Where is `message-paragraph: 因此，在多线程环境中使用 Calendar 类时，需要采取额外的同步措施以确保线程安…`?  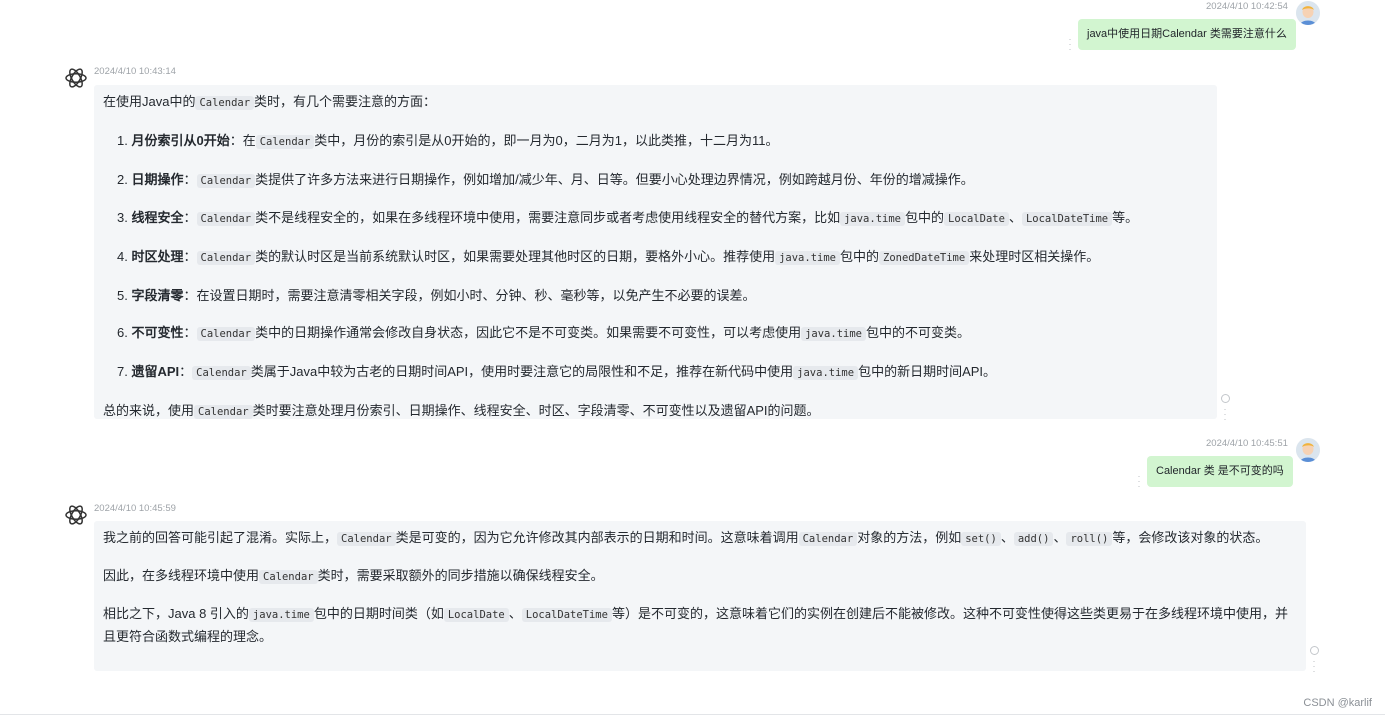
message-paragraph: 因此，在多线程环境中使用 Calendar 类时，需要采取额外的同步措施以确保线程安… is located at coordinates (353, 576).